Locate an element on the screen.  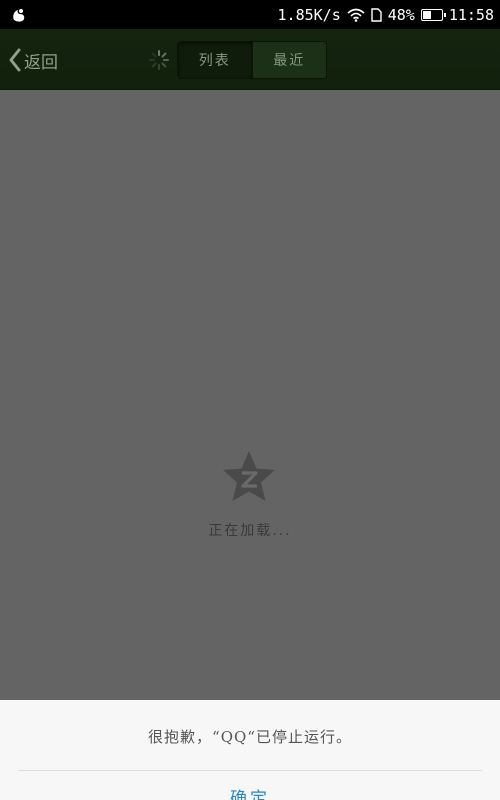
battery-level is located at coordinates (426, 14).